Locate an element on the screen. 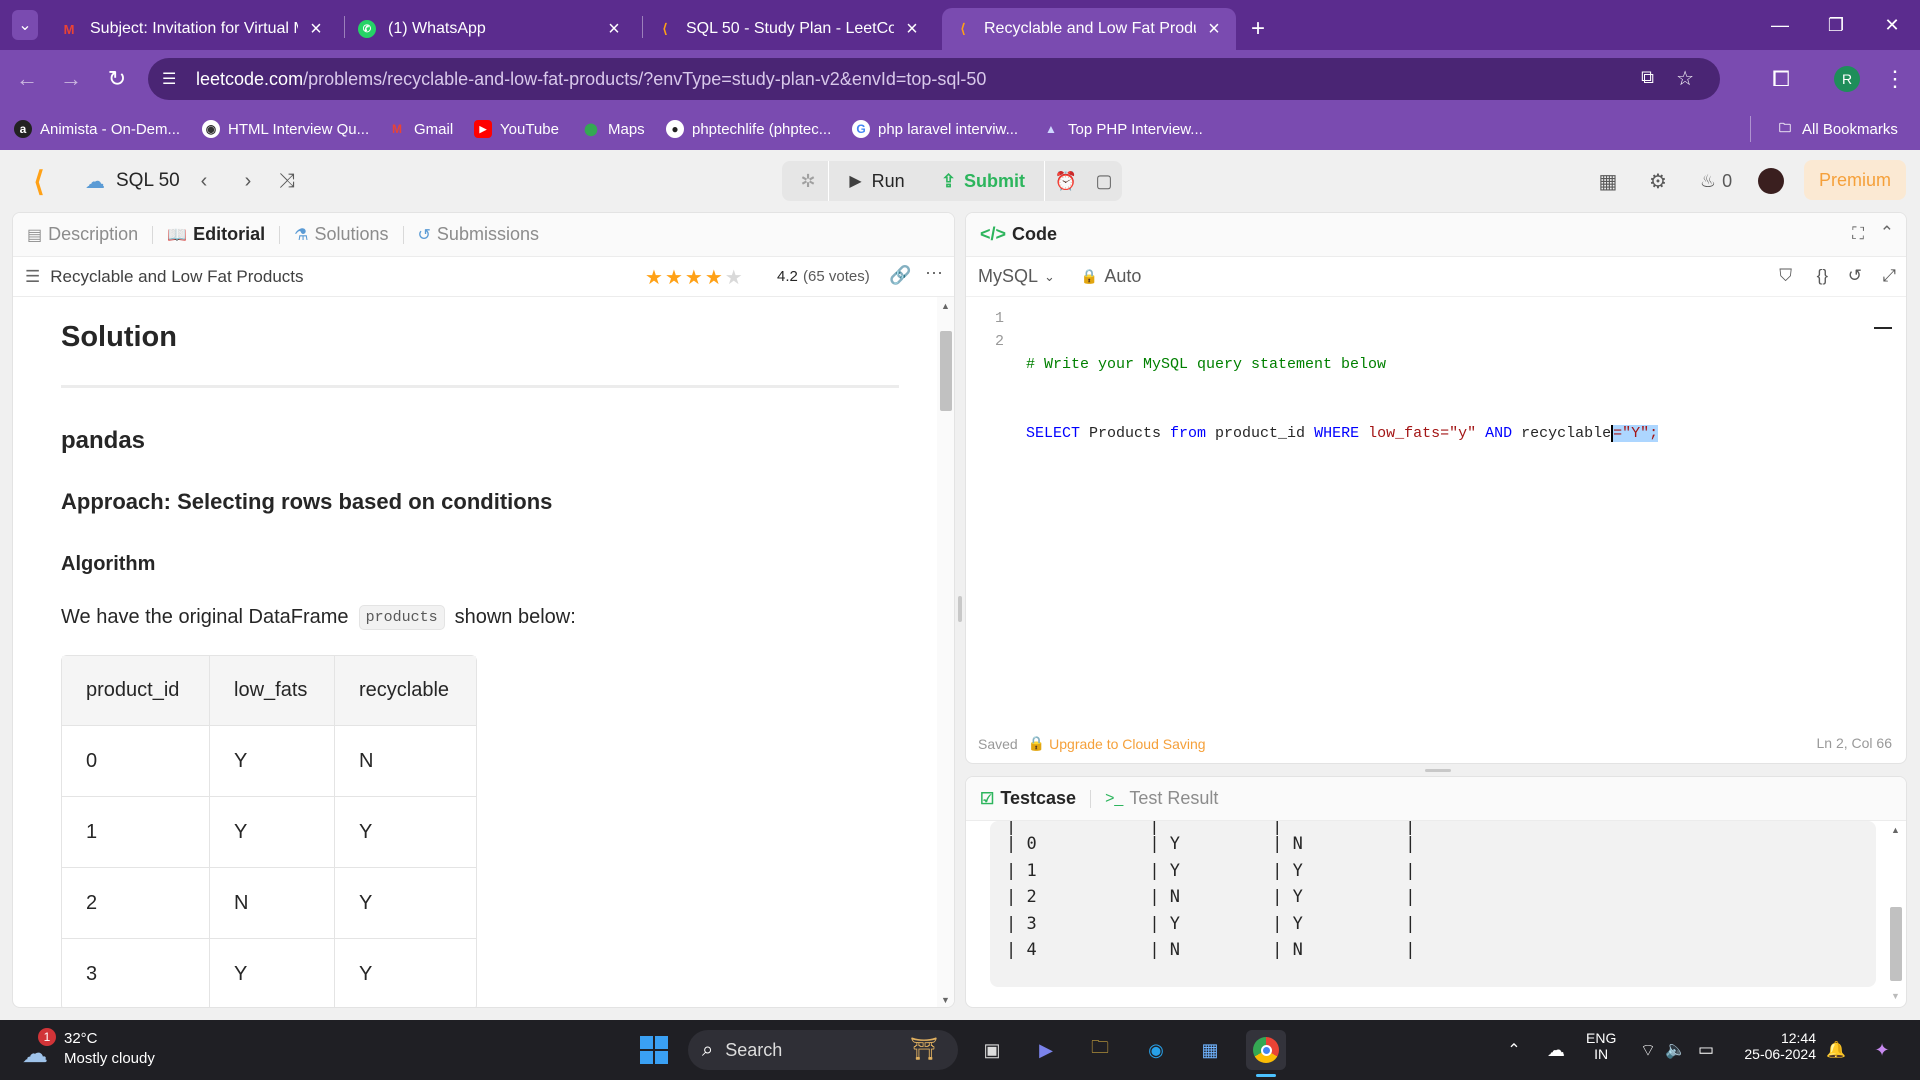  close-window-button: ✕ is located at coordinates (1892, 25).